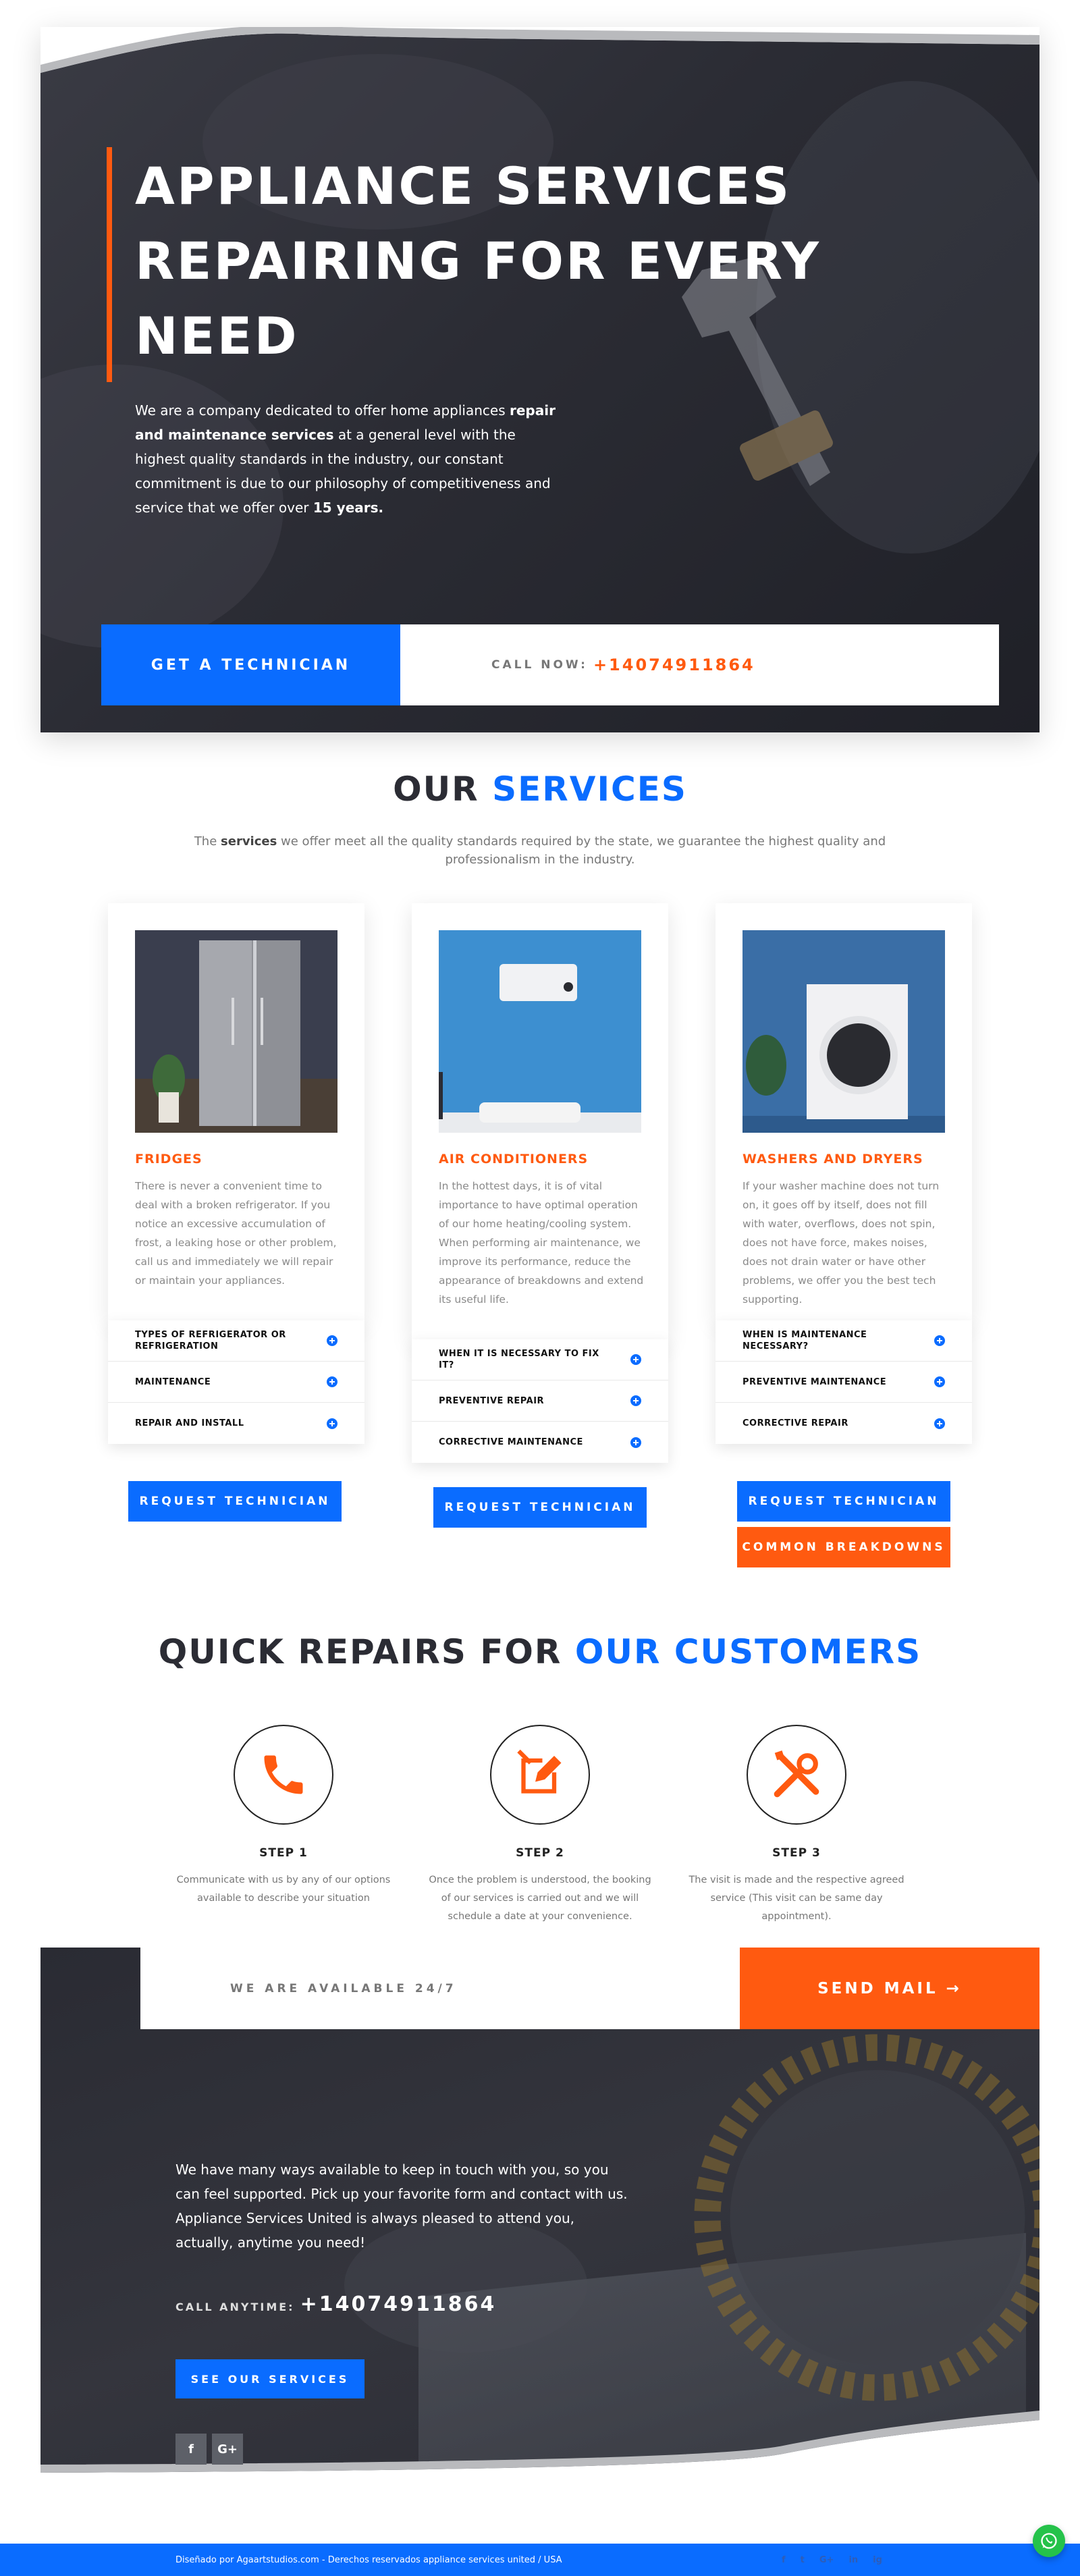 Image resolution: width=1080 pixels, height=2576 pixels. I want to click on accordion-item: TYPES OF REFRIGERATOR OR REFRIGERATION, so click(236, 1341).